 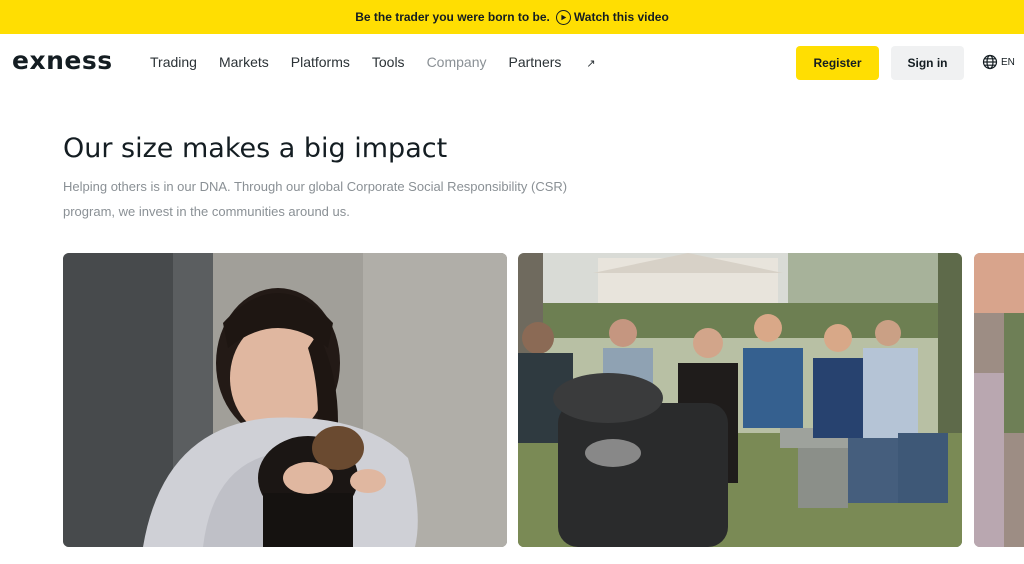 What do you see at coordinates (320, 62) in the screenshot?
I see `nav-item-platforms: Platforms` at bounding box center [320, 62].